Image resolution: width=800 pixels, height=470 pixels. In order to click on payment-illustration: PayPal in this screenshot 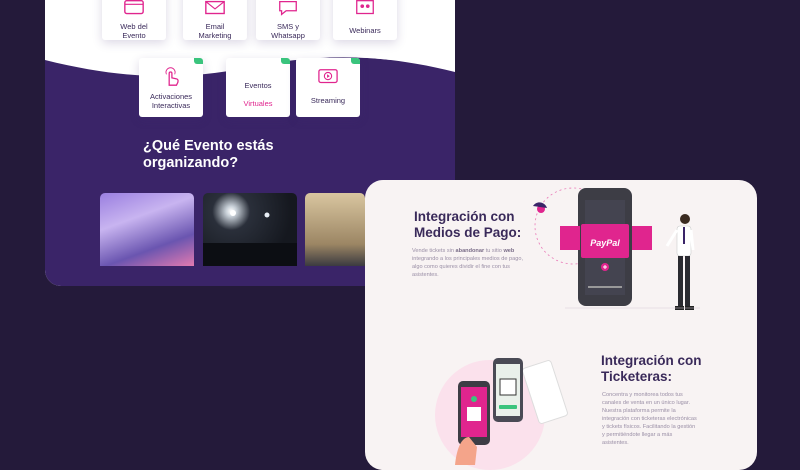, I will do `click(616, 248)`.